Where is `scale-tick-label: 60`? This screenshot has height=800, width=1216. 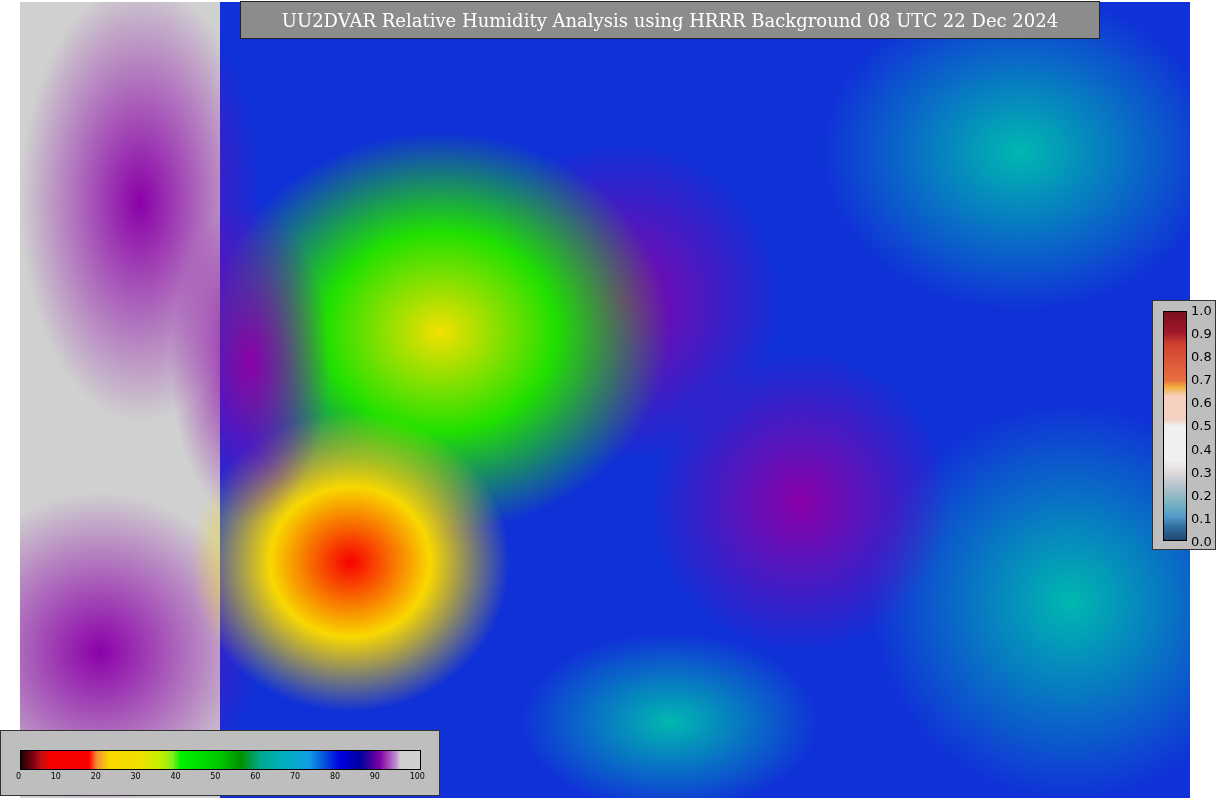 scale-tick-label: 60 is located at coordinates (255, 776).